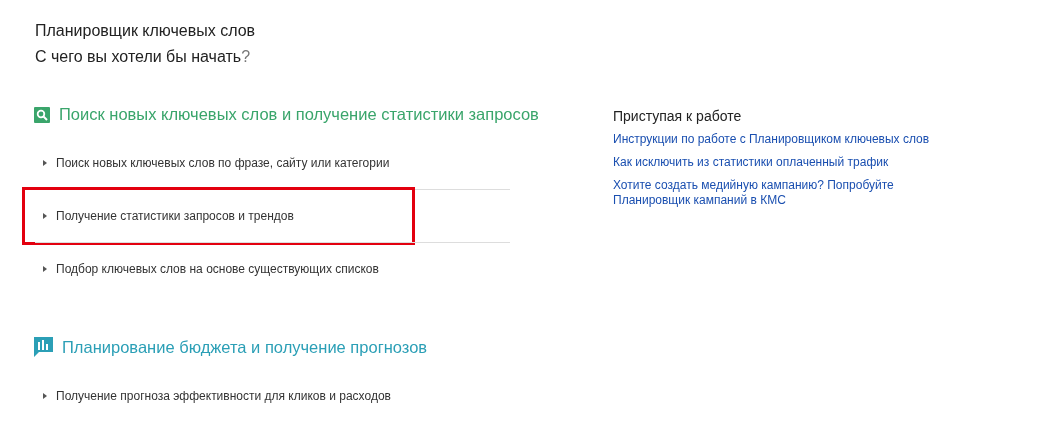 This screenshot has height=447, width=1045. I want to click on page-subtitle: С чего вы хотели бы начать?, so click(143, 57).